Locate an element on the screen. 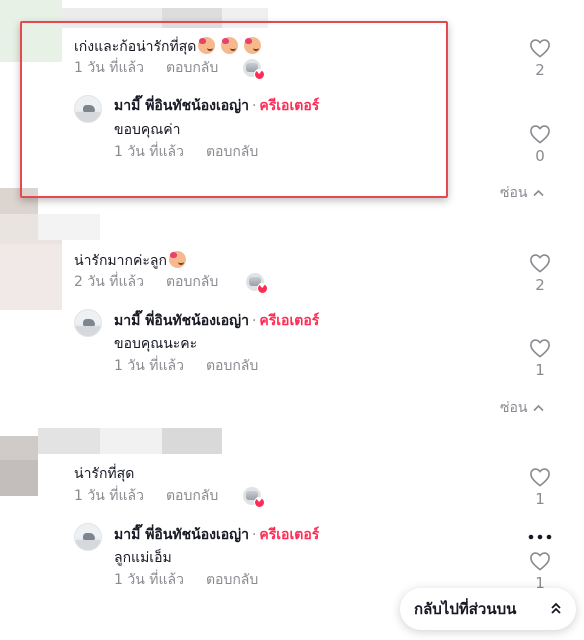 The image size is (584, 640). comment-time: 2 วัน ที่แล้ว is located at coordinates (109, 282).